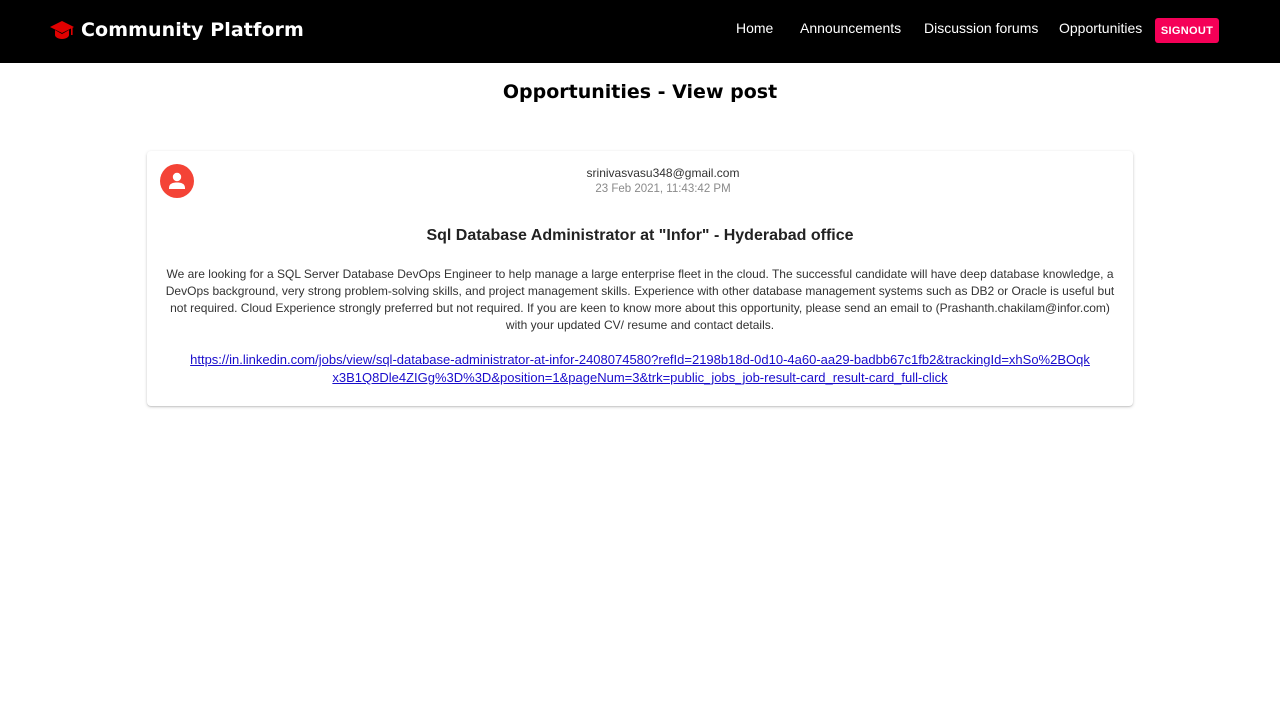 This screenshot has height=720, width=1280. Describe the element at coordinates (663, 173) in the screenshot. I see `author-email: srinivasvasu348@gmail.com` at that location.